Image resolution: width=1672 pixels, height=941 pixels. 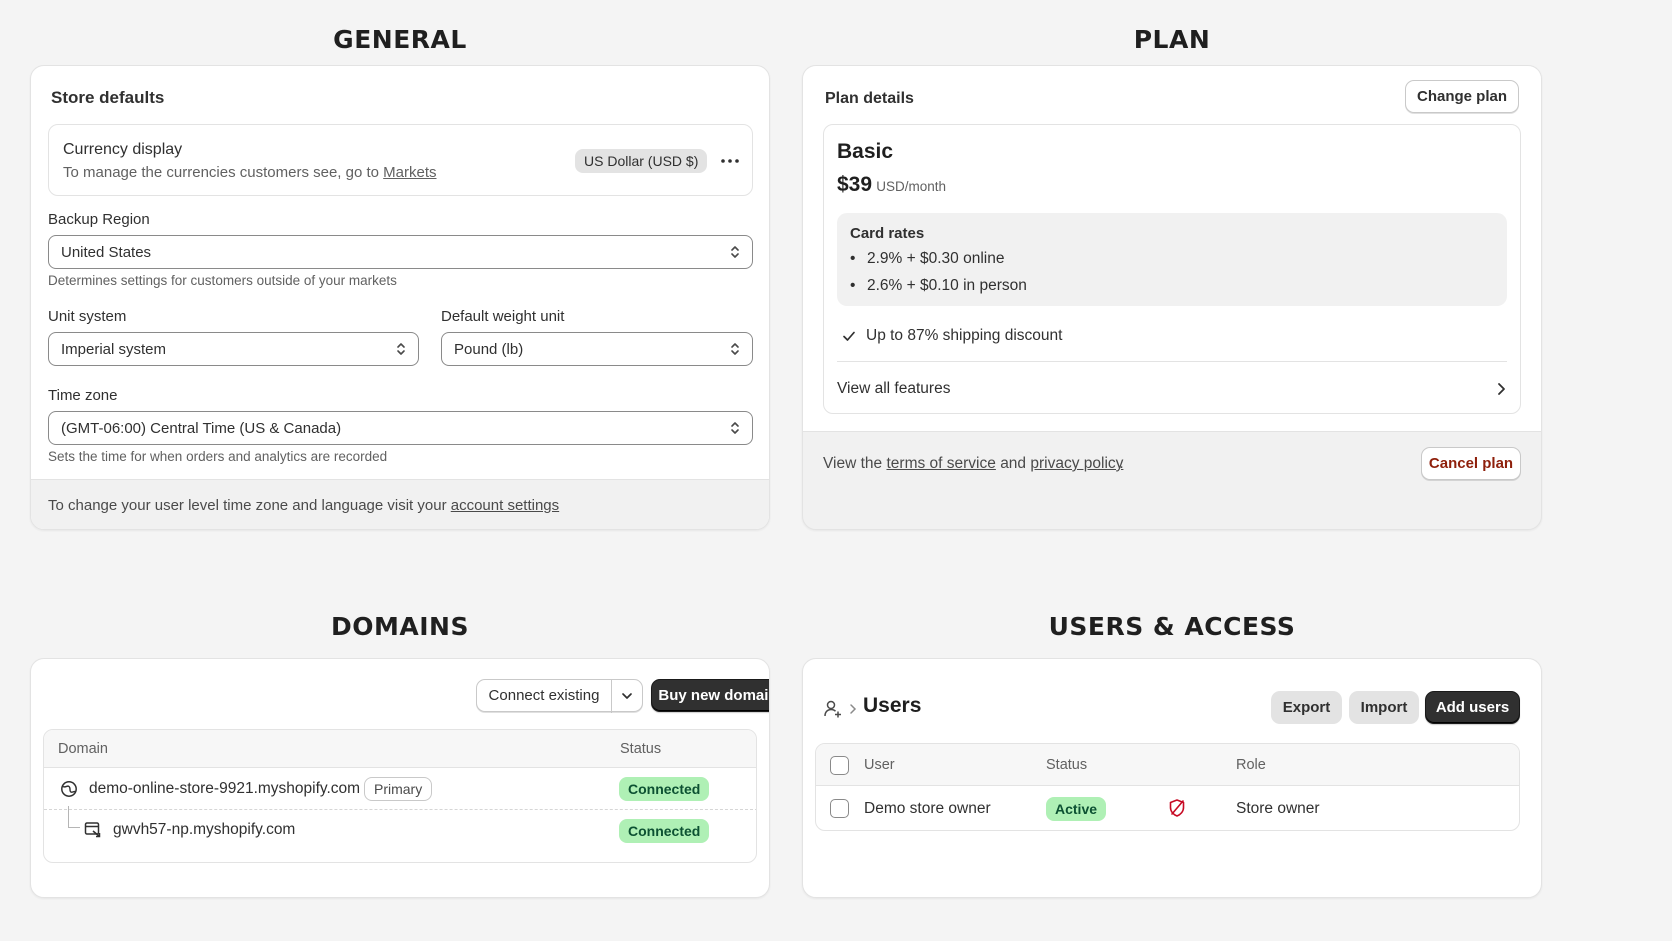 I want to click on chevron-right-icon, so click(x=1501, y=389).